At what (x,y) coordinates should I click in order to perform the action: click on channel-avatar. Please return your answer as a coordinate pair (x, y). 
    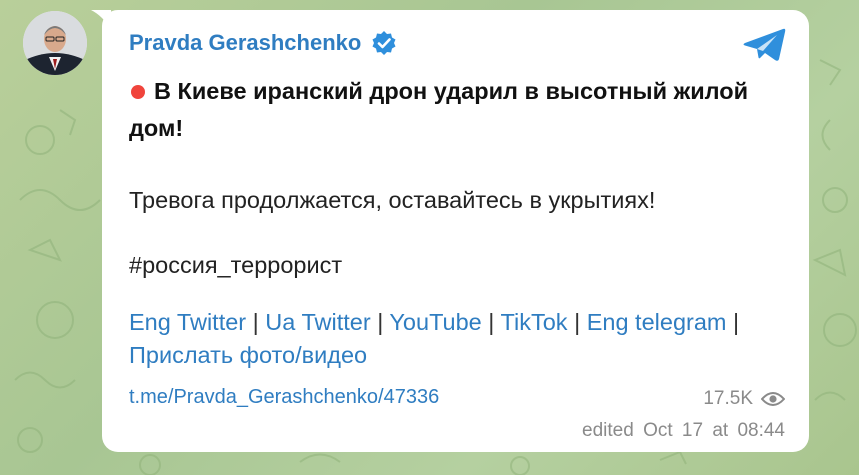
    Looking at the image, I should click on (55, 43).